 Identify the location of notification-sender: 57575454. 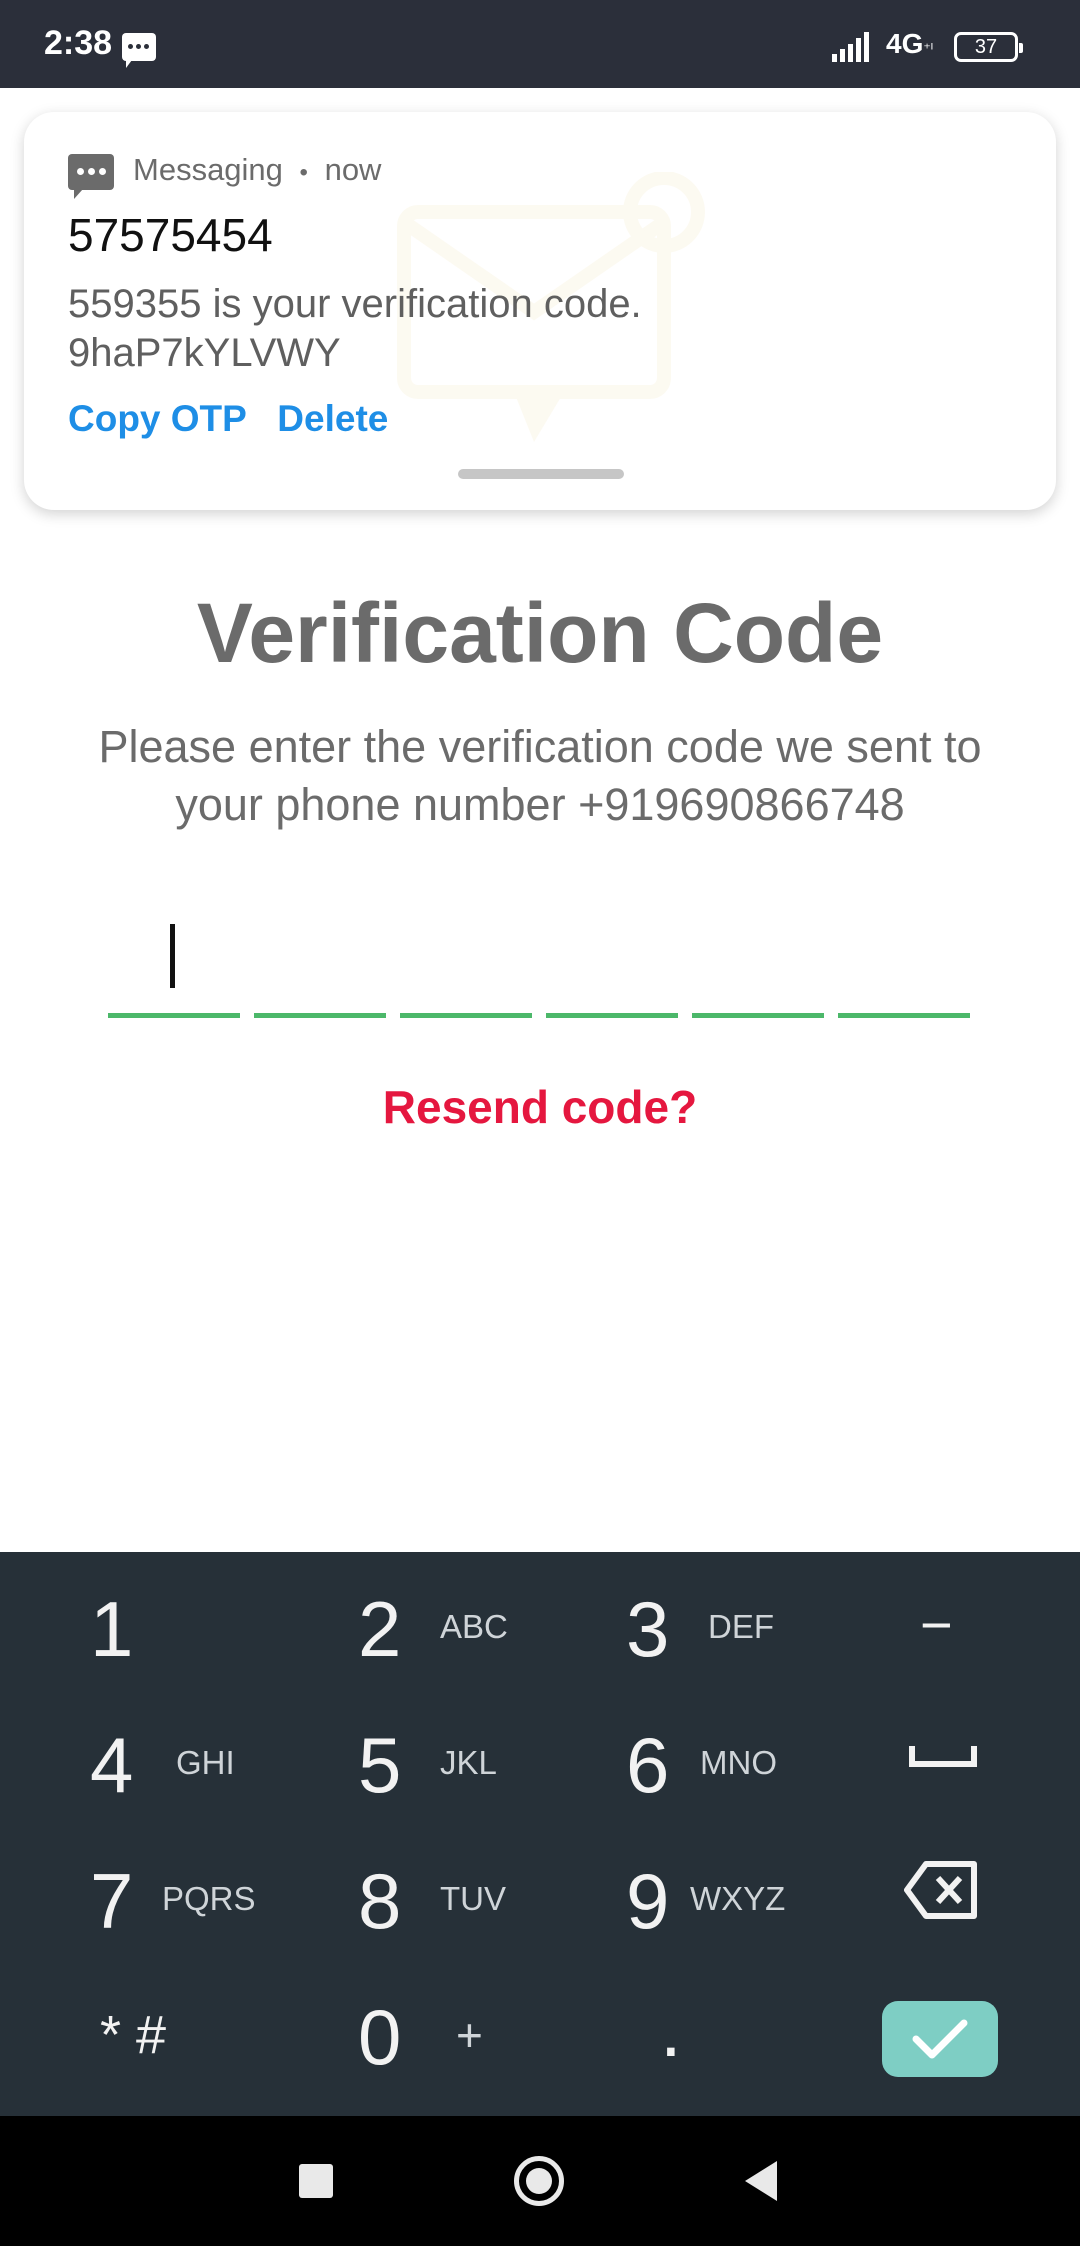
(170, 235).